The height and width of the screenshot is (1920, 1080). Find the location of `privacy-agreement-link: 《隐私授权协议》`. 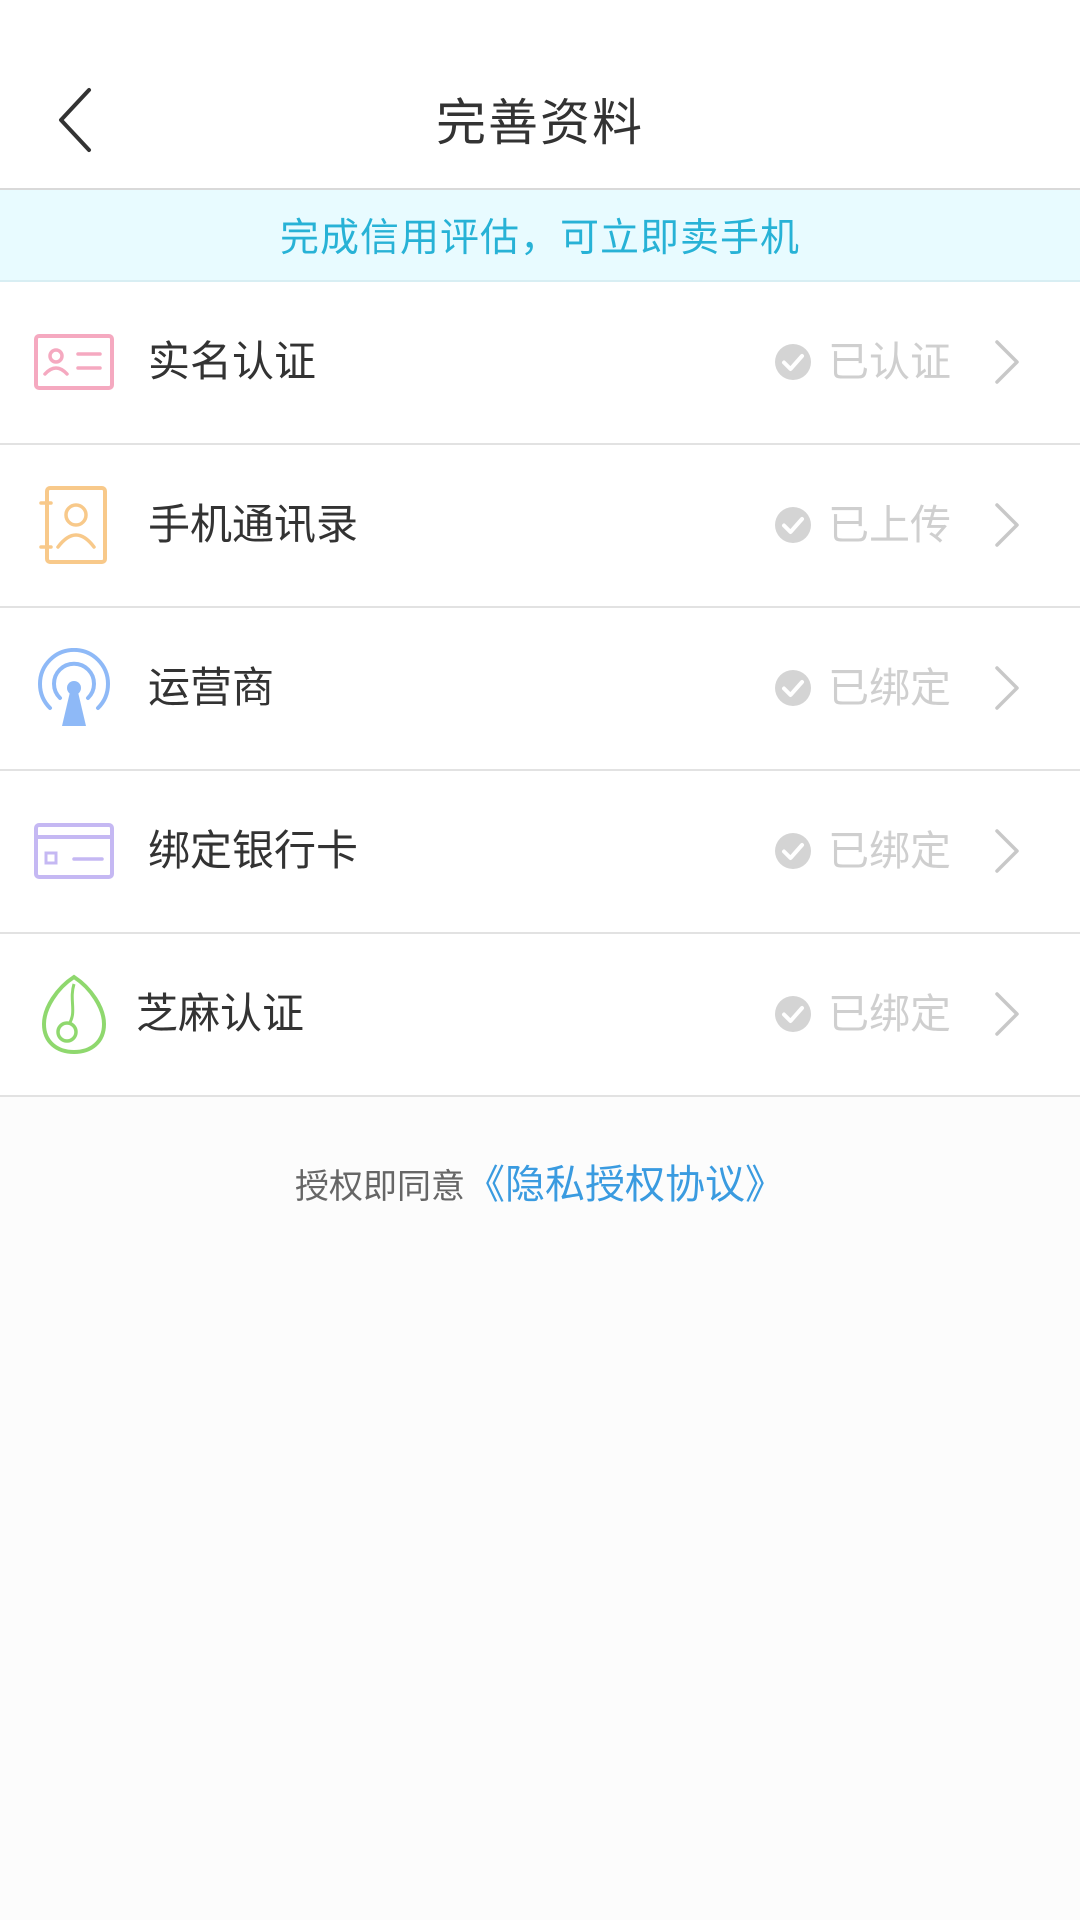

privacy-agreement-link: 《隐私授权协议》 is located at coordinates (625, 1185).